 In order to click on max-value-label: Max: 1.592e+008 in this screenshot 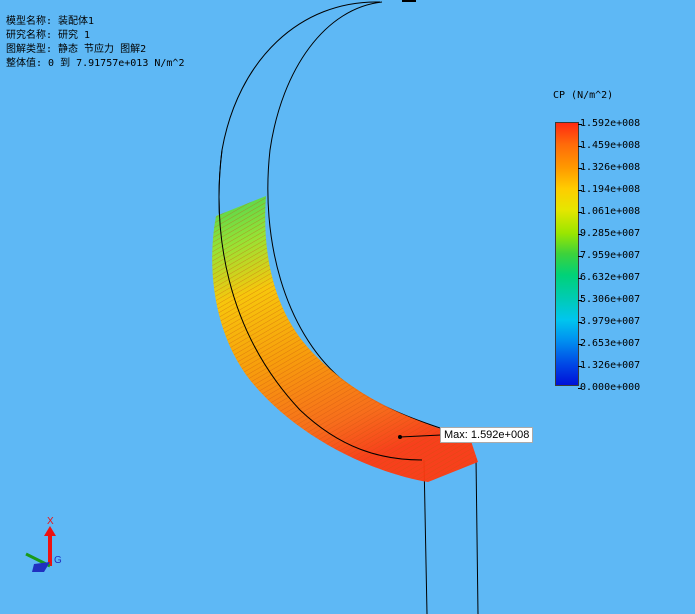, I will do `click(487, 435)`.